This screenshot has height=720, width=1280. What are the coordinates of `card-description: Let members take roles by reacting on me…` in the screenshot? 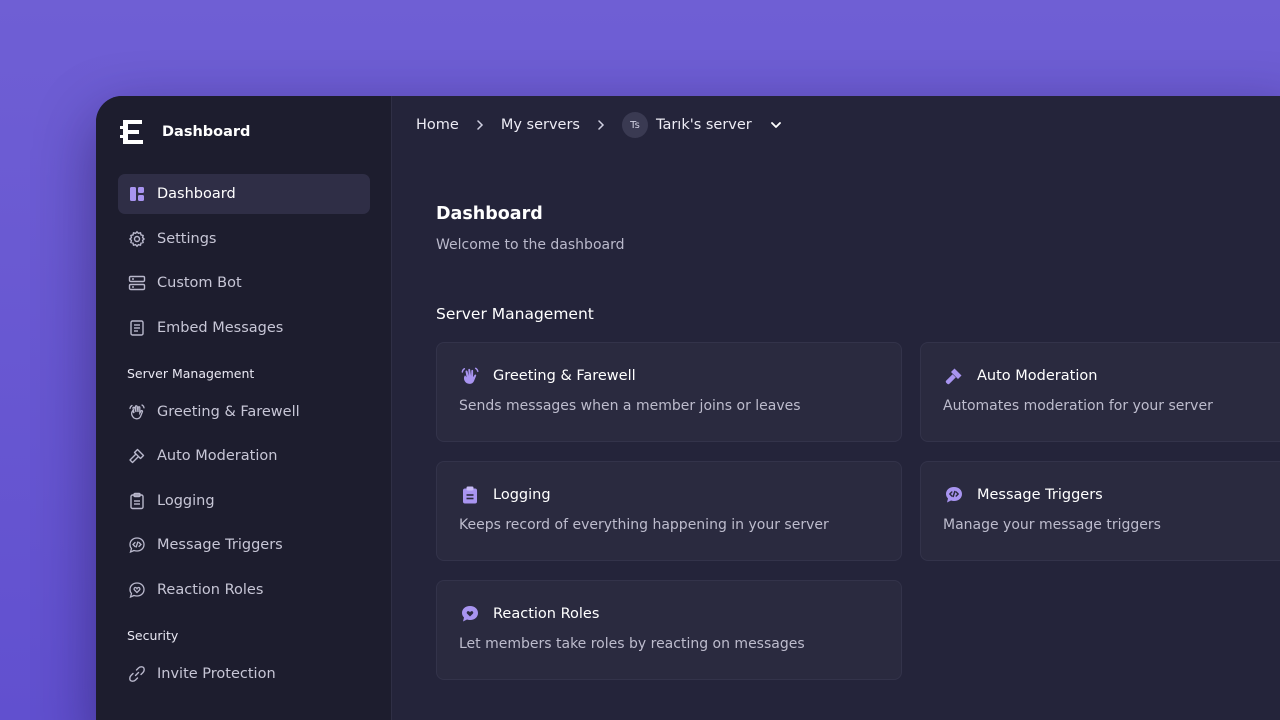 It's located at (632, 644).